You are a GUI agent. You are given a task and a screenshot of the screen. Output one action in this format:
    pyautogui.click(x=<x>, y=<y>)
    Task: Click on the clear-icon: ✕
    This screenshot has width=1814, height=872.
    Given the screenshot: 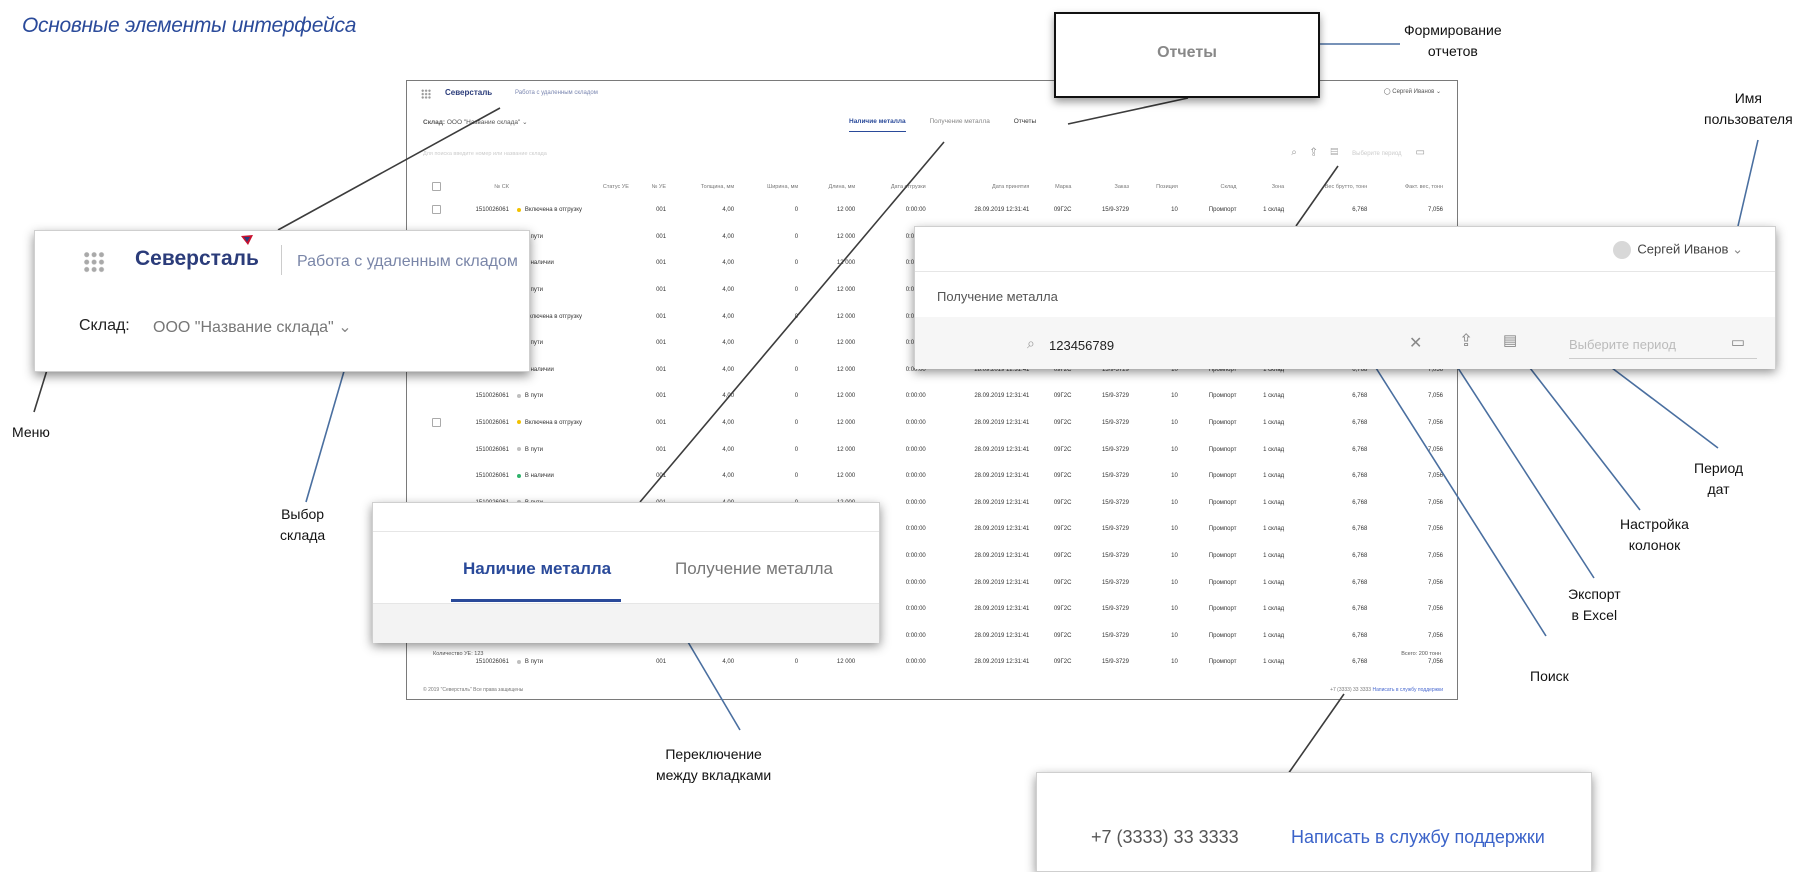 What is the action you would take?
    pyautogui.click(x=1415, y=343)
    